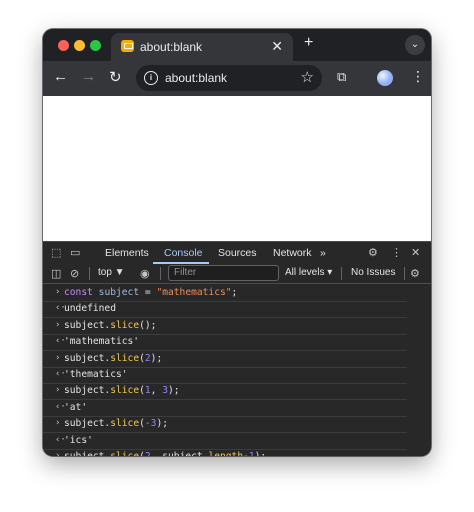  Describe the element at coordinates (63, 45) in the screenshot. I see `close-window-button` at that location.